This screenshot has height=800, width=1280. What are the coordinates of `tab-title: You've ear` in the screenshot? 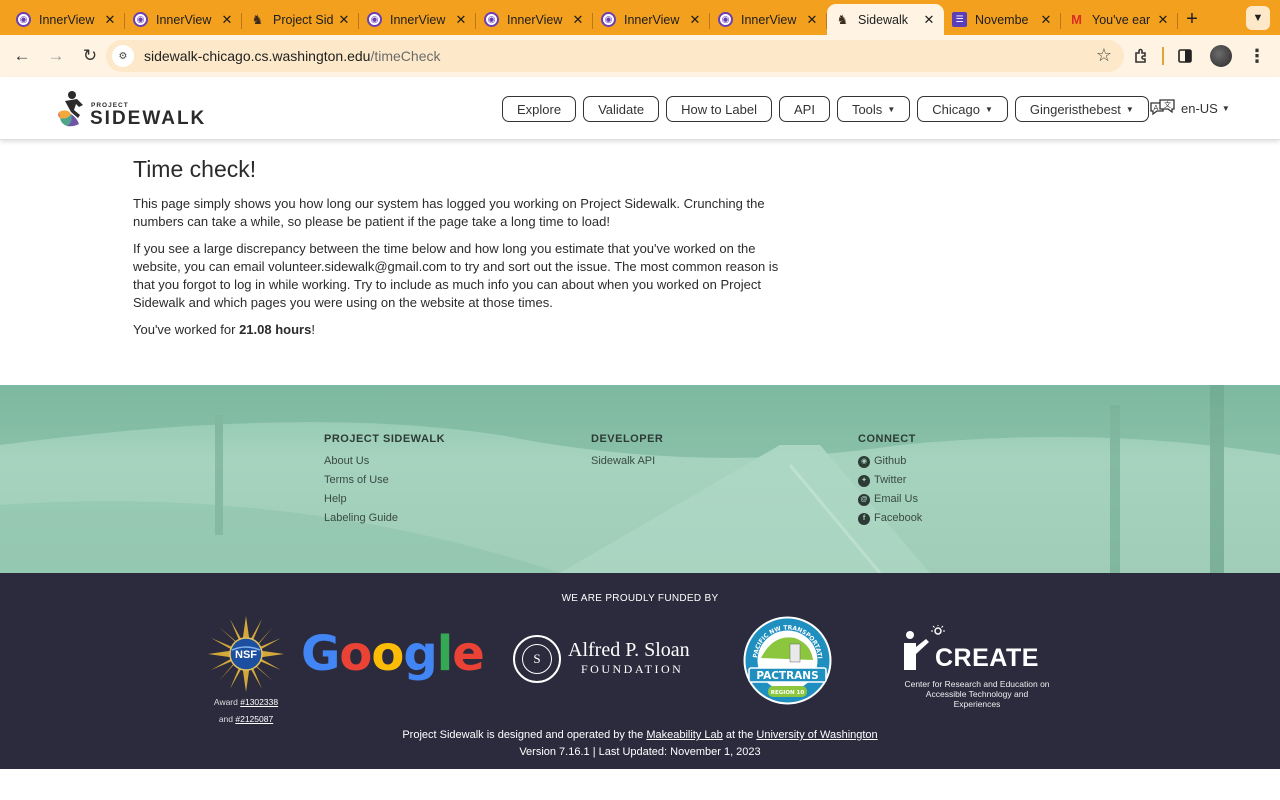 It's located at (1121, 19).